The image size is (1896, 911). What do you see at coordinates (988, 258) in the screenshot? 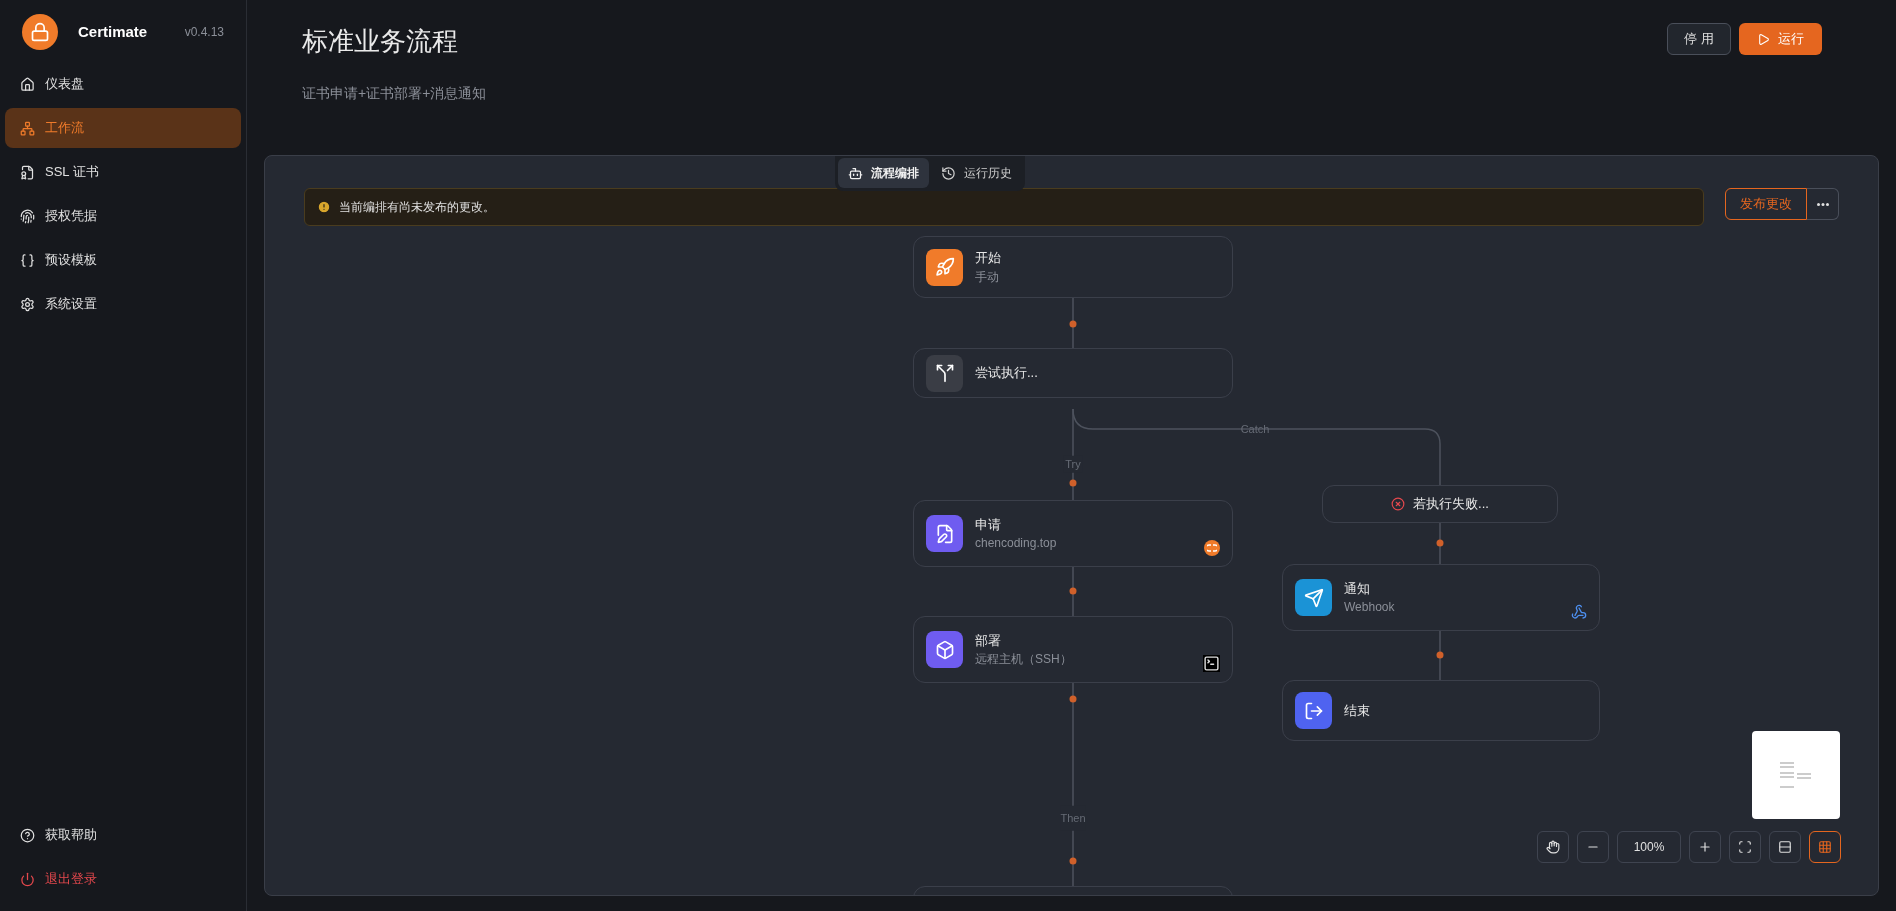
I see `node-title: 开始` at bounding box center [988, 258].